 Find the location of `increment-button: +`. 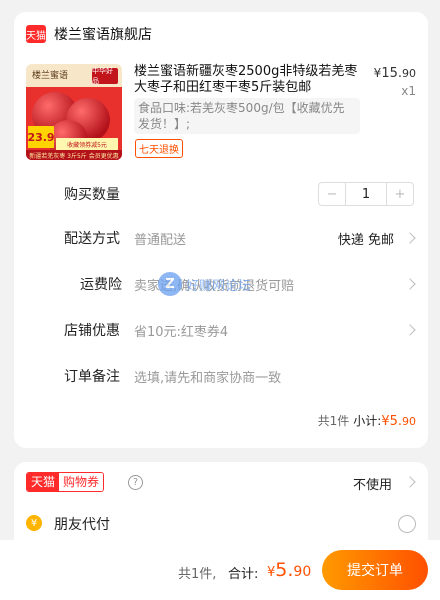

increment-button: + is located at coordinates (400, 194).